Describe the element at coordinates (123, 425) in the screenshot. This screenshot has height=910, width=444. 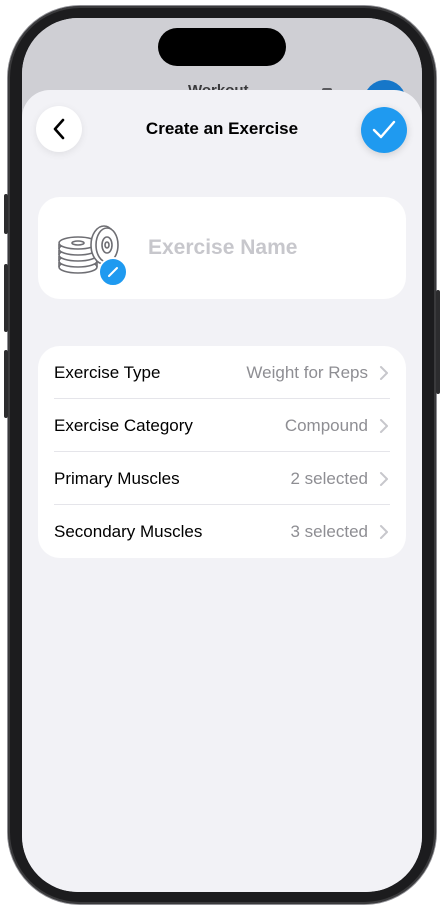
I see `row-label: Exercise Category` at that location.